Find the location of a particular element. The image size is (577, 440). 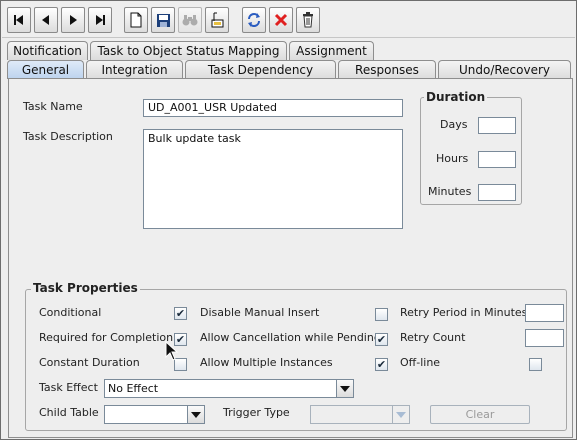

task-effect-value: No Effect is located at coordinates (133, 388).